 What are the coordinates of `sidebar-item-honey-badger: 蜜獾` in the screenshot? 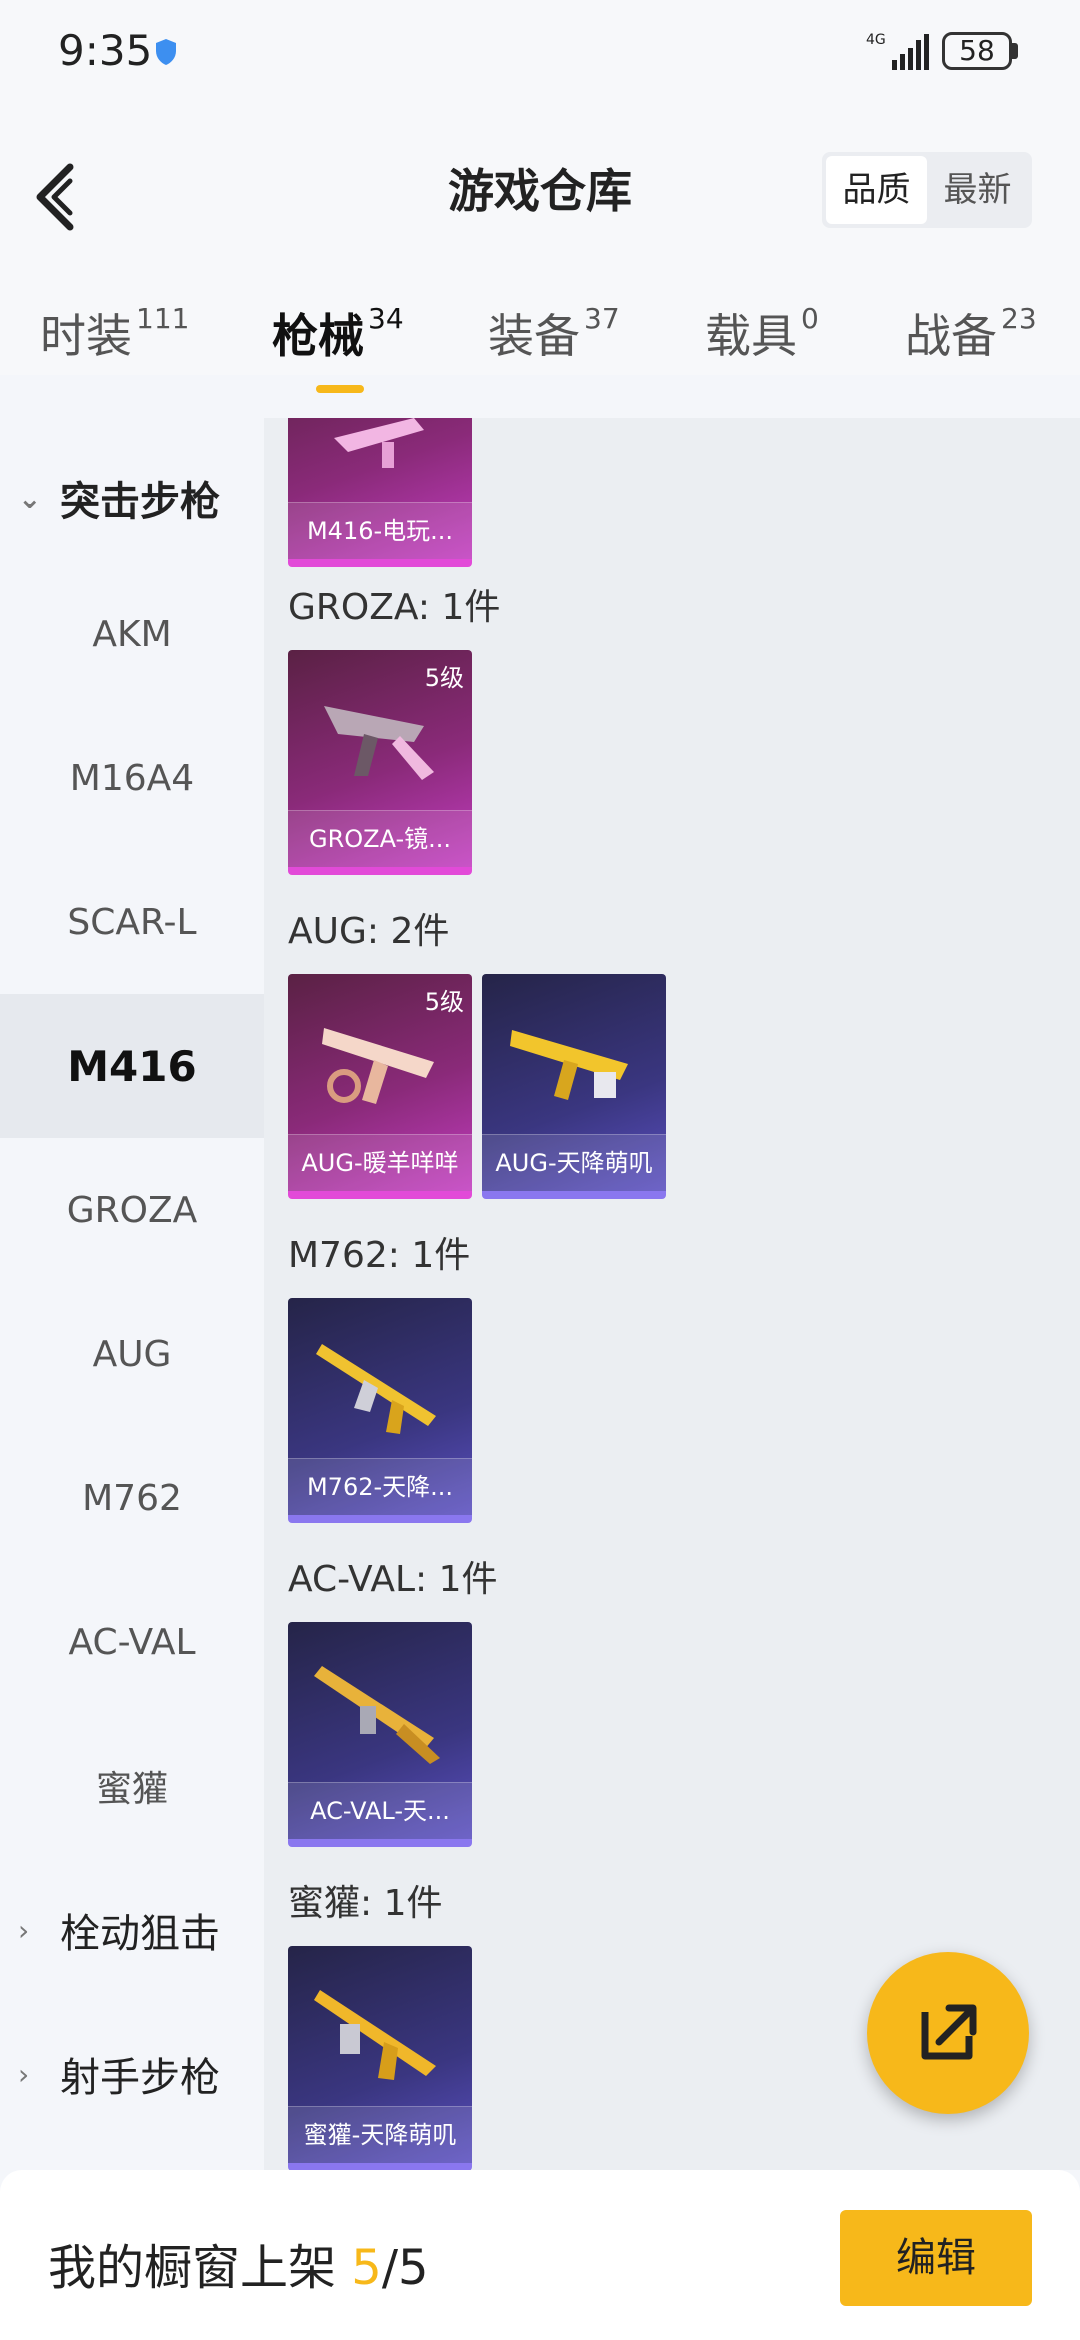 It's located at (132, 1786).